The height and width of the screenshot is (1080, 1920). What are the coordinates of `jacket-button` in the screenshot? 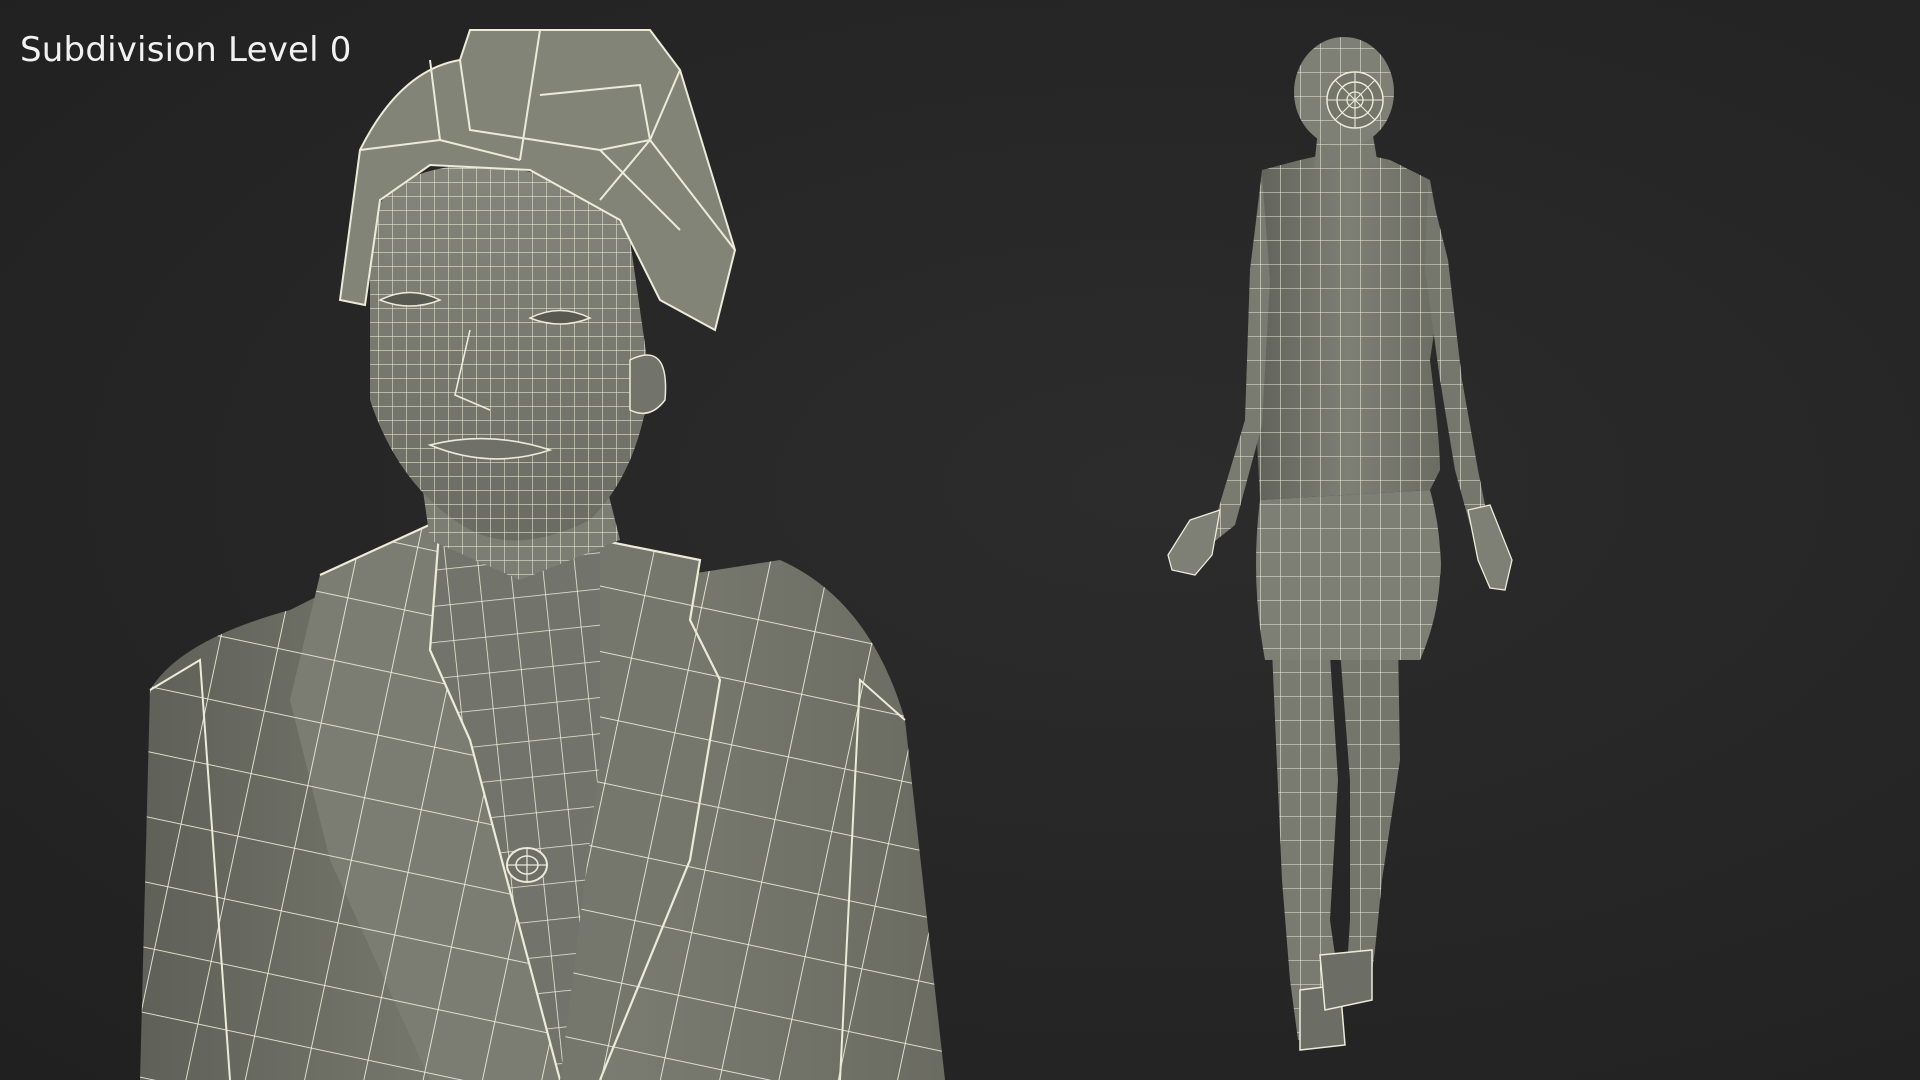 It's located at (527, 865).